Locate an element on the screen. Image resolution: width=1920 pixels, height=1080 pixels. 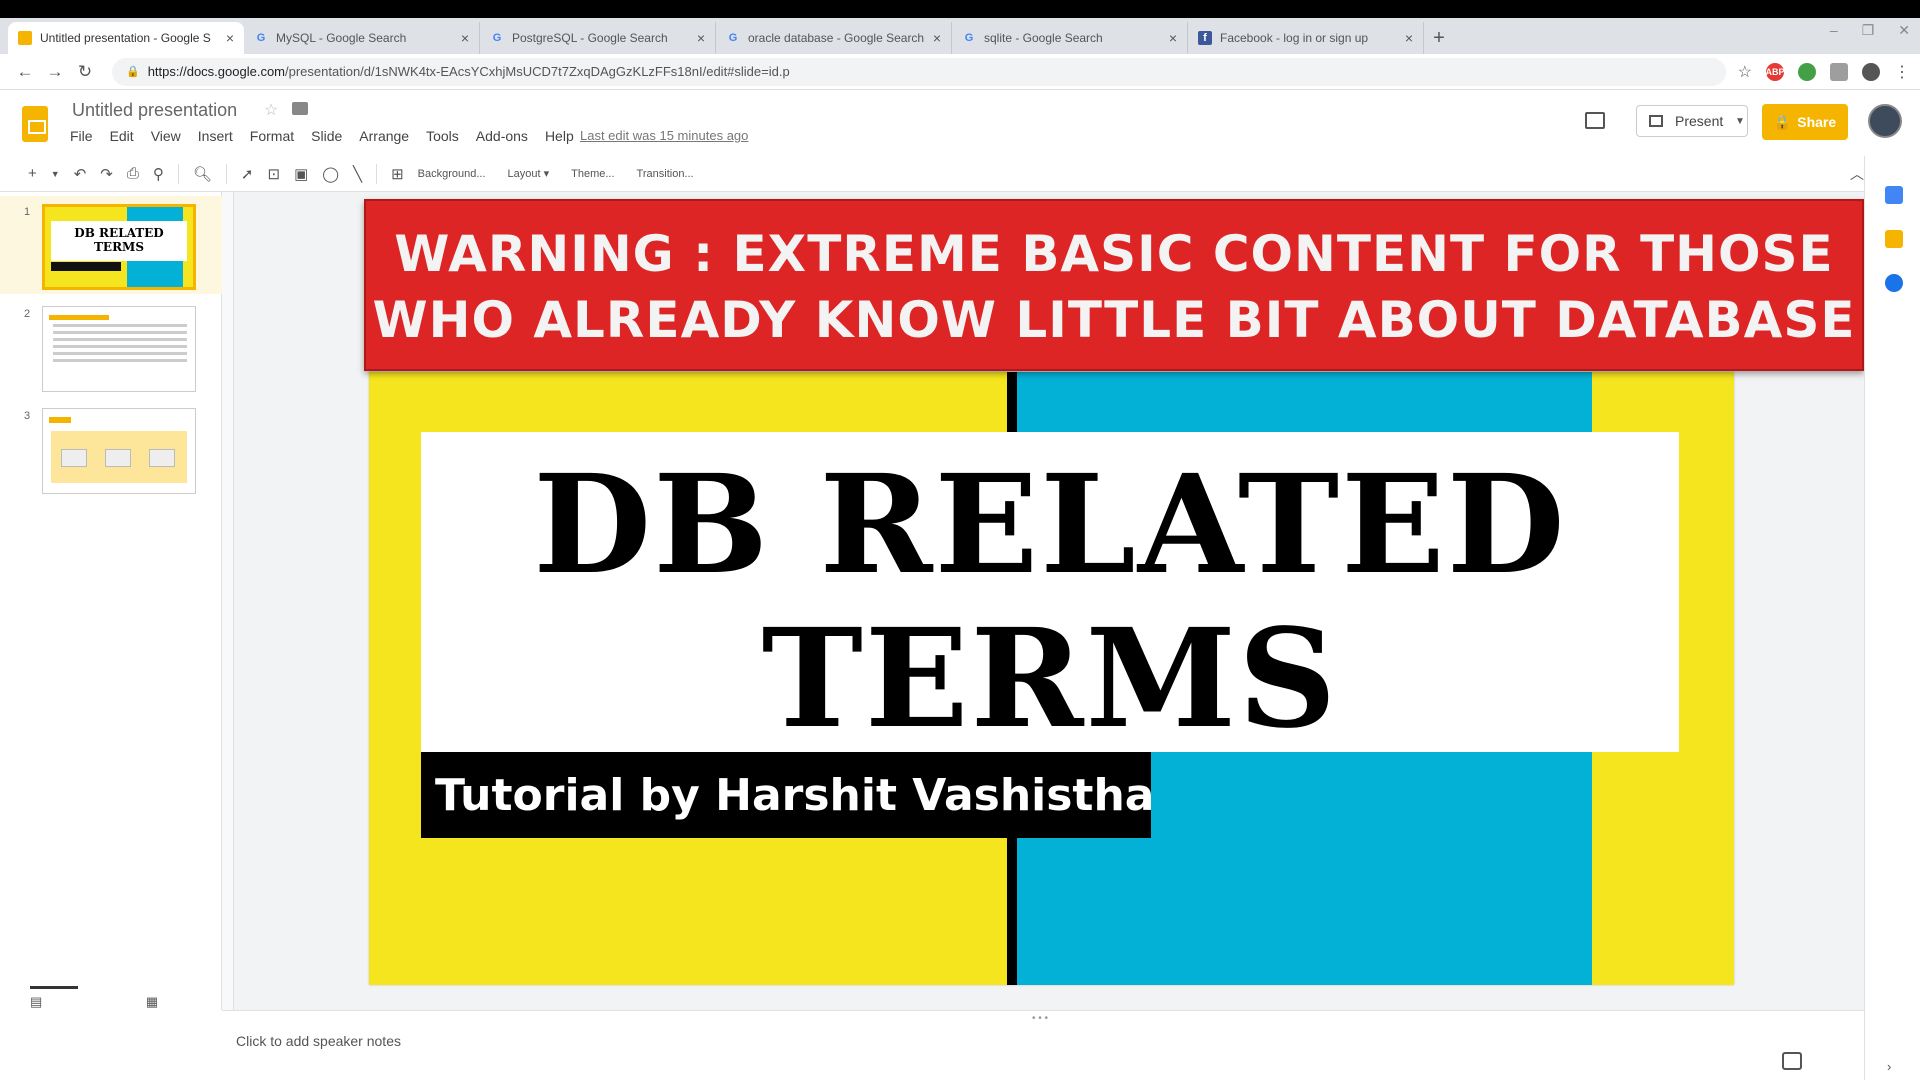
browser-menu-icon: ⋮ is located at coordinates (1902, 72).